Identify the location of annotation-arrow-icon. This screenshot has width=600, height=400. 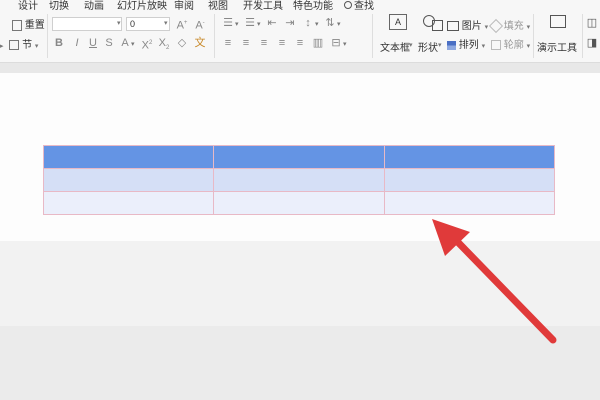
(494, 281).